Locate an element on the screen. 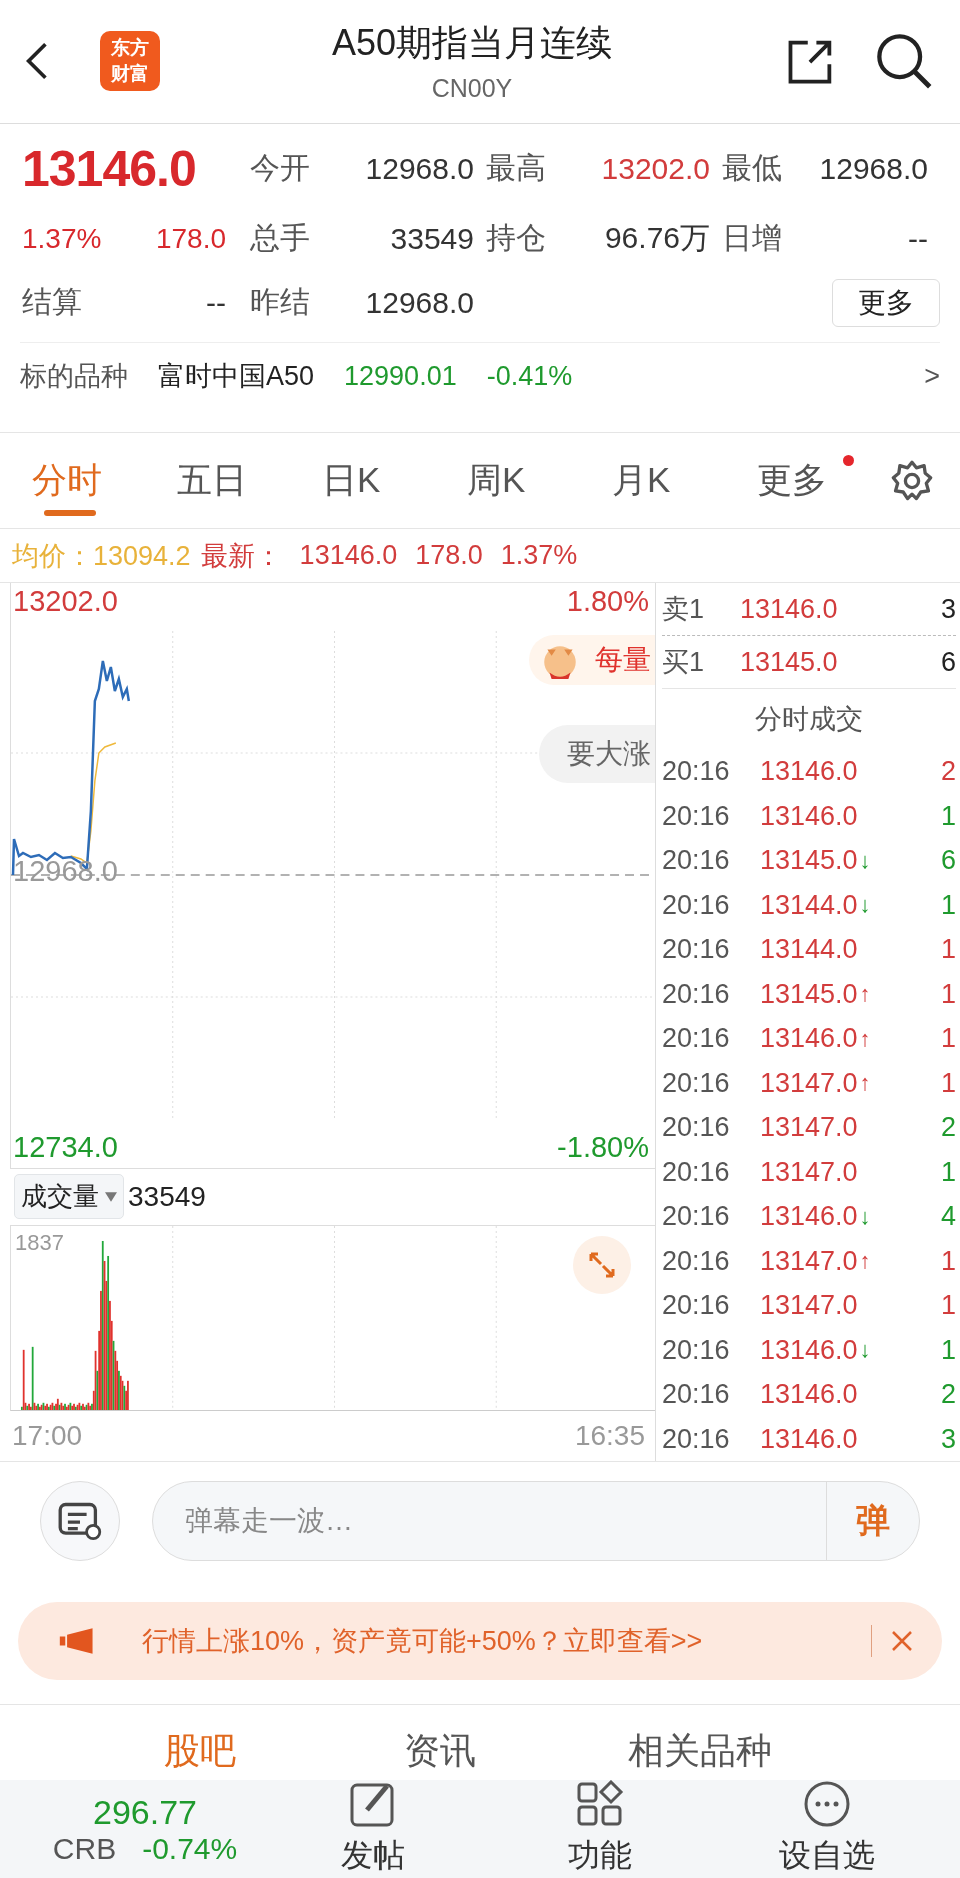 This screenshot has height=1878, width=960. chart-tab: 日K is located at coordinates (394, 481).